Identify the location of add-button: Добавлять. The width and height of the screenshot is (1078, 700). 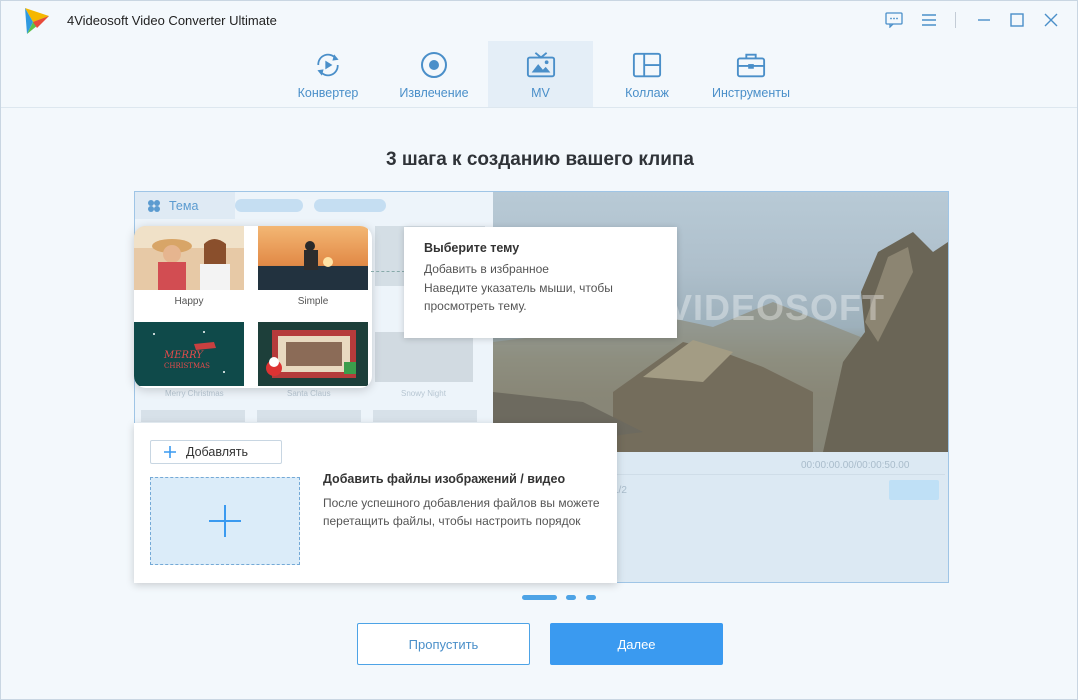
(216, 452).